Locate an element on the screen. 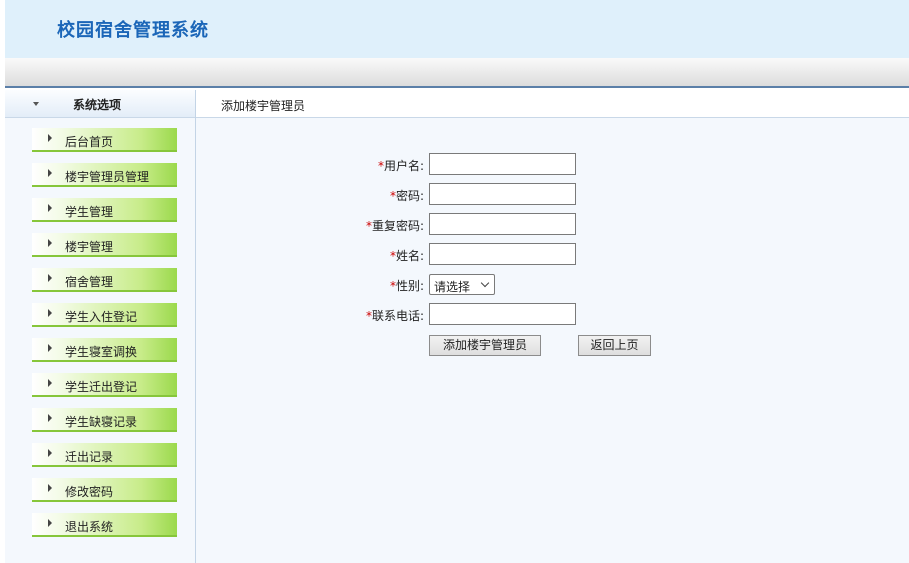 The height and width of the screenshot is (563, 909). gender-select: 请选择 is located at coordinates (462, 284).